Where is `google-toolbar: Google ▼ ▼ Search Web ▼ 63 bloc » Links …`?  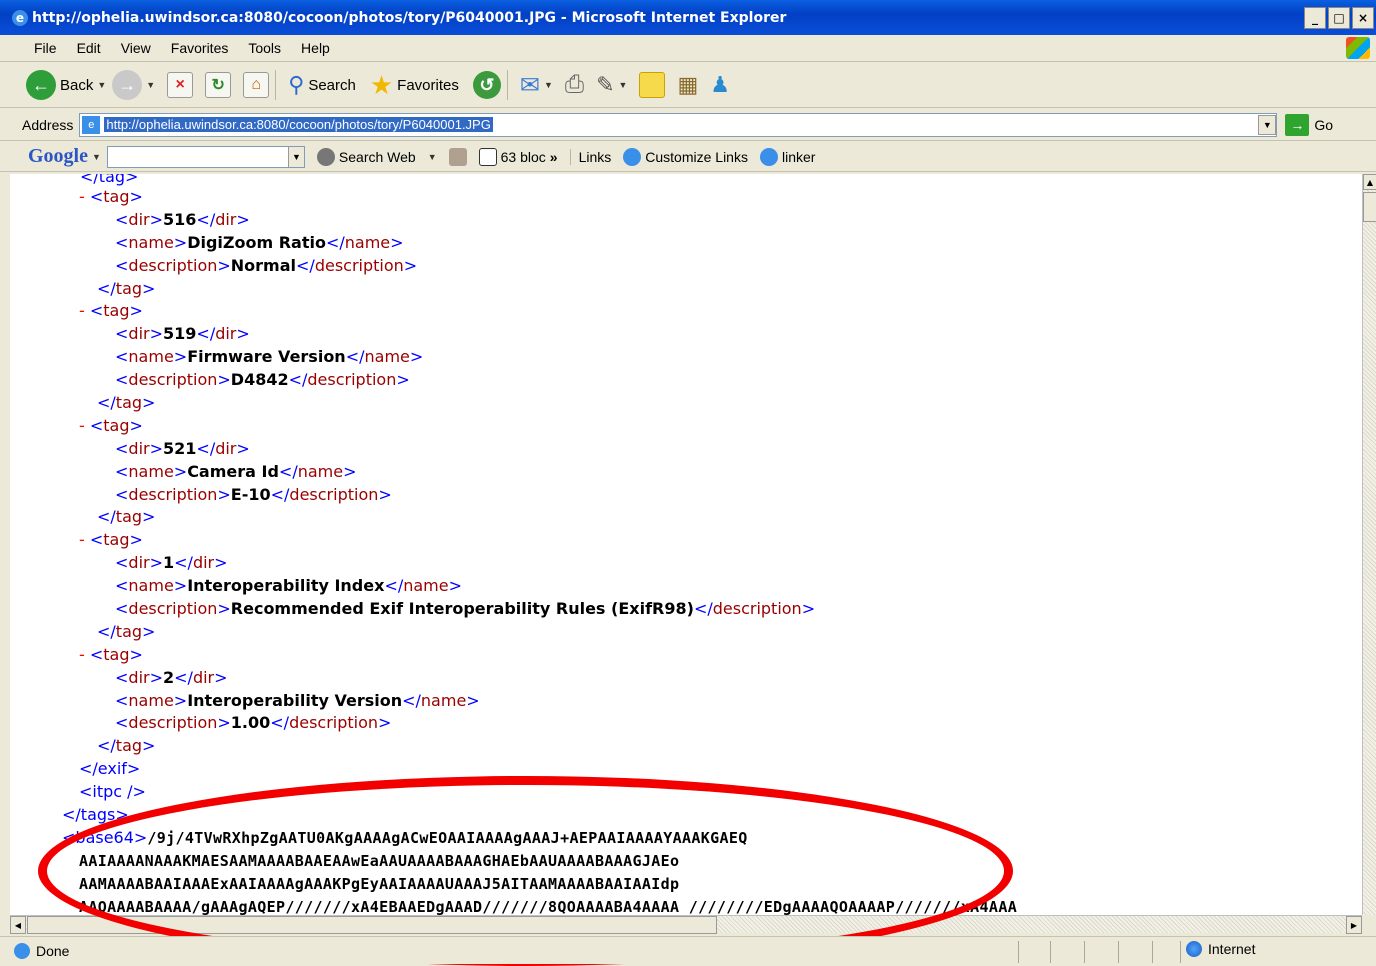
google-toolbar: Google ▼ ▼ Search Web ▼ 63 bloc » Links … is located at coordinates (688, 157).